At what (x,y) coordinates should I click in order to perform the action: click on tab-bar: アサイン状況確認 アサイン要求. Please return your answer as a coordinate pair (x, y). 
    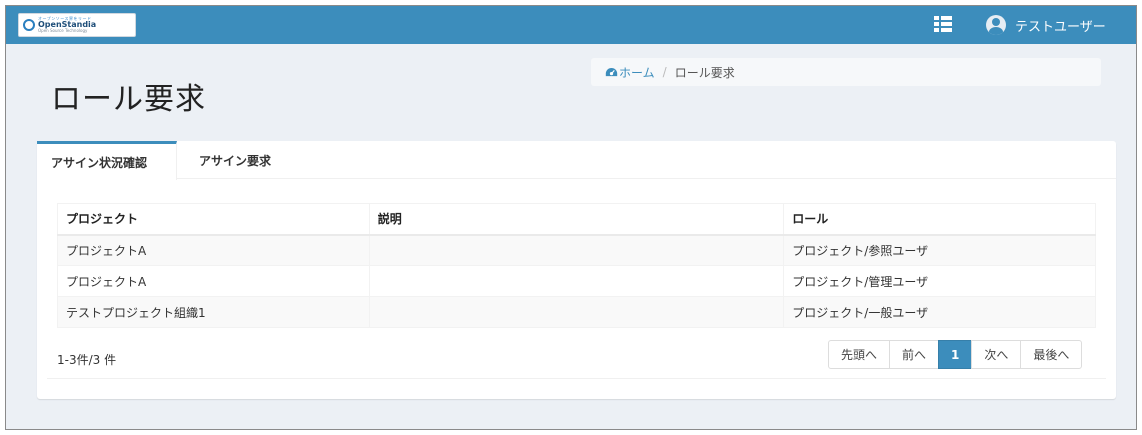
    Looking at the image, I should click on (576, 160).